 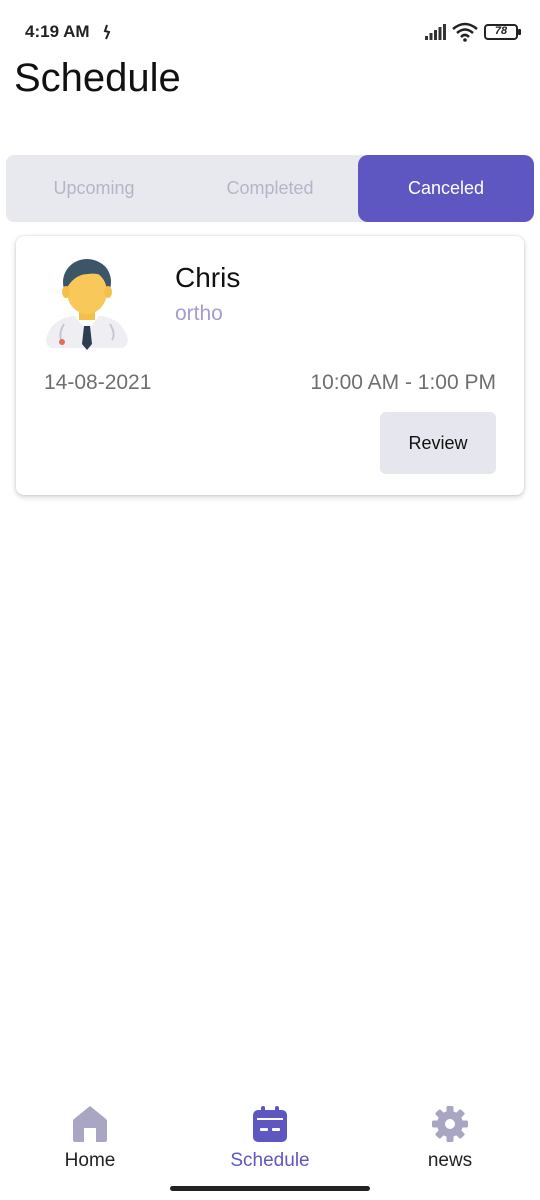 What do you see at coordinates (107, 32) in the screenshot?
I see `dnd-icon` at bounding box center [107, 32].